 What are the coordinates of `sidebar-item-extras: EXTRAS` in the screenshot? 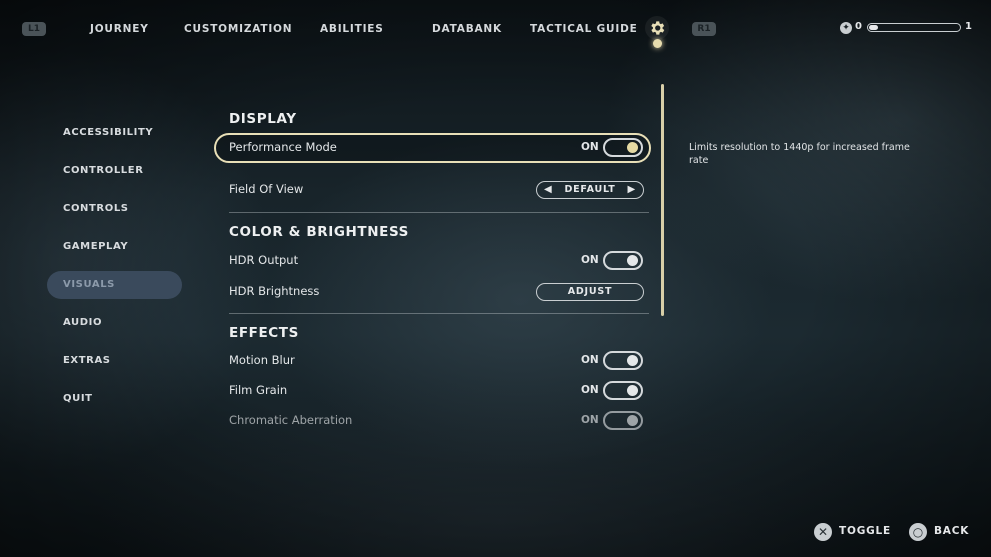 It's located at (114, 361).